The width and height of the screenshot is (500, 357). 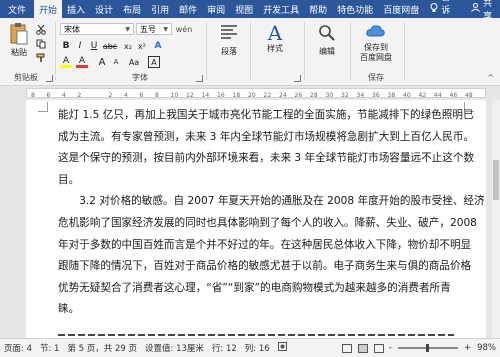 What do you see at coordinates (188, 9) in the screenshot?
I see `tab-mailings: 邮件` at bounding box center [188, 9].